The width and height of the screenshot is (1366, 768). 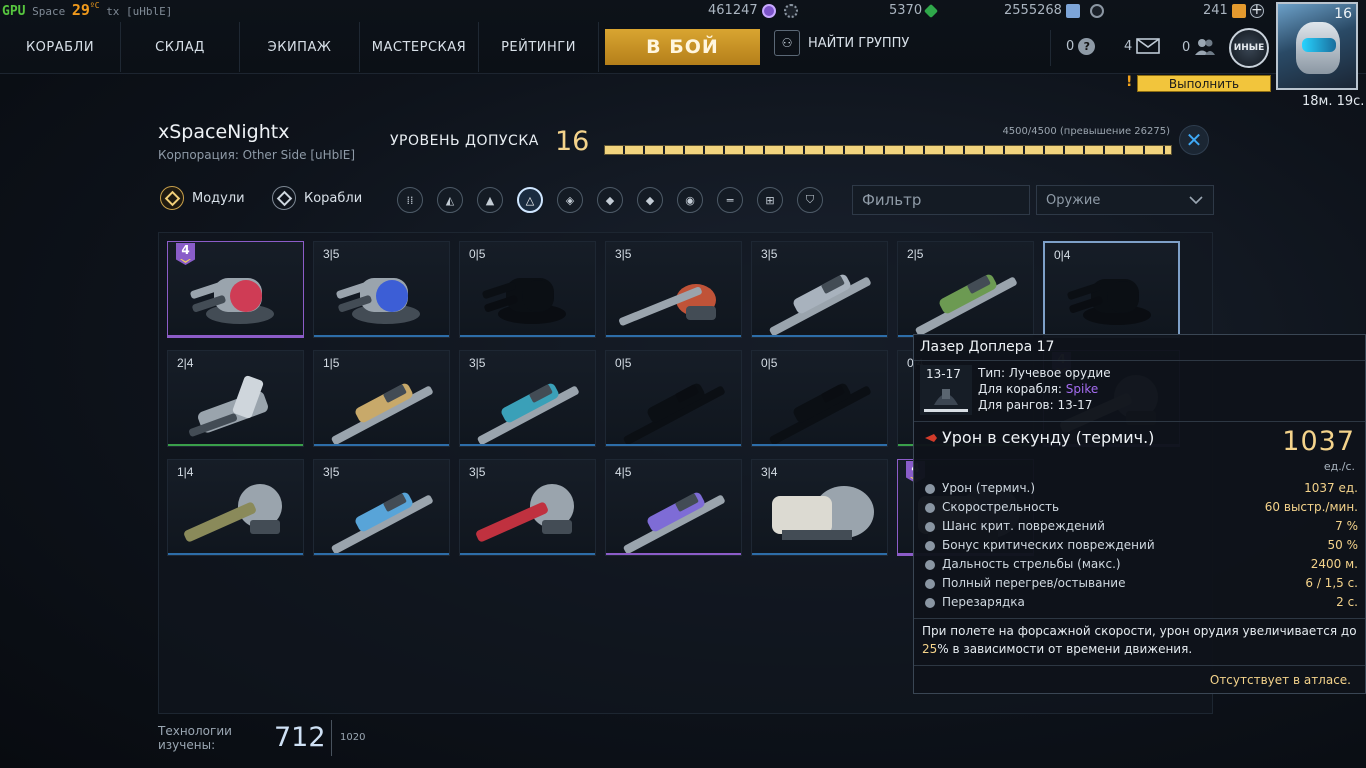 I want to click on stat-value: 2400 м., so click(x=1334, y=564).